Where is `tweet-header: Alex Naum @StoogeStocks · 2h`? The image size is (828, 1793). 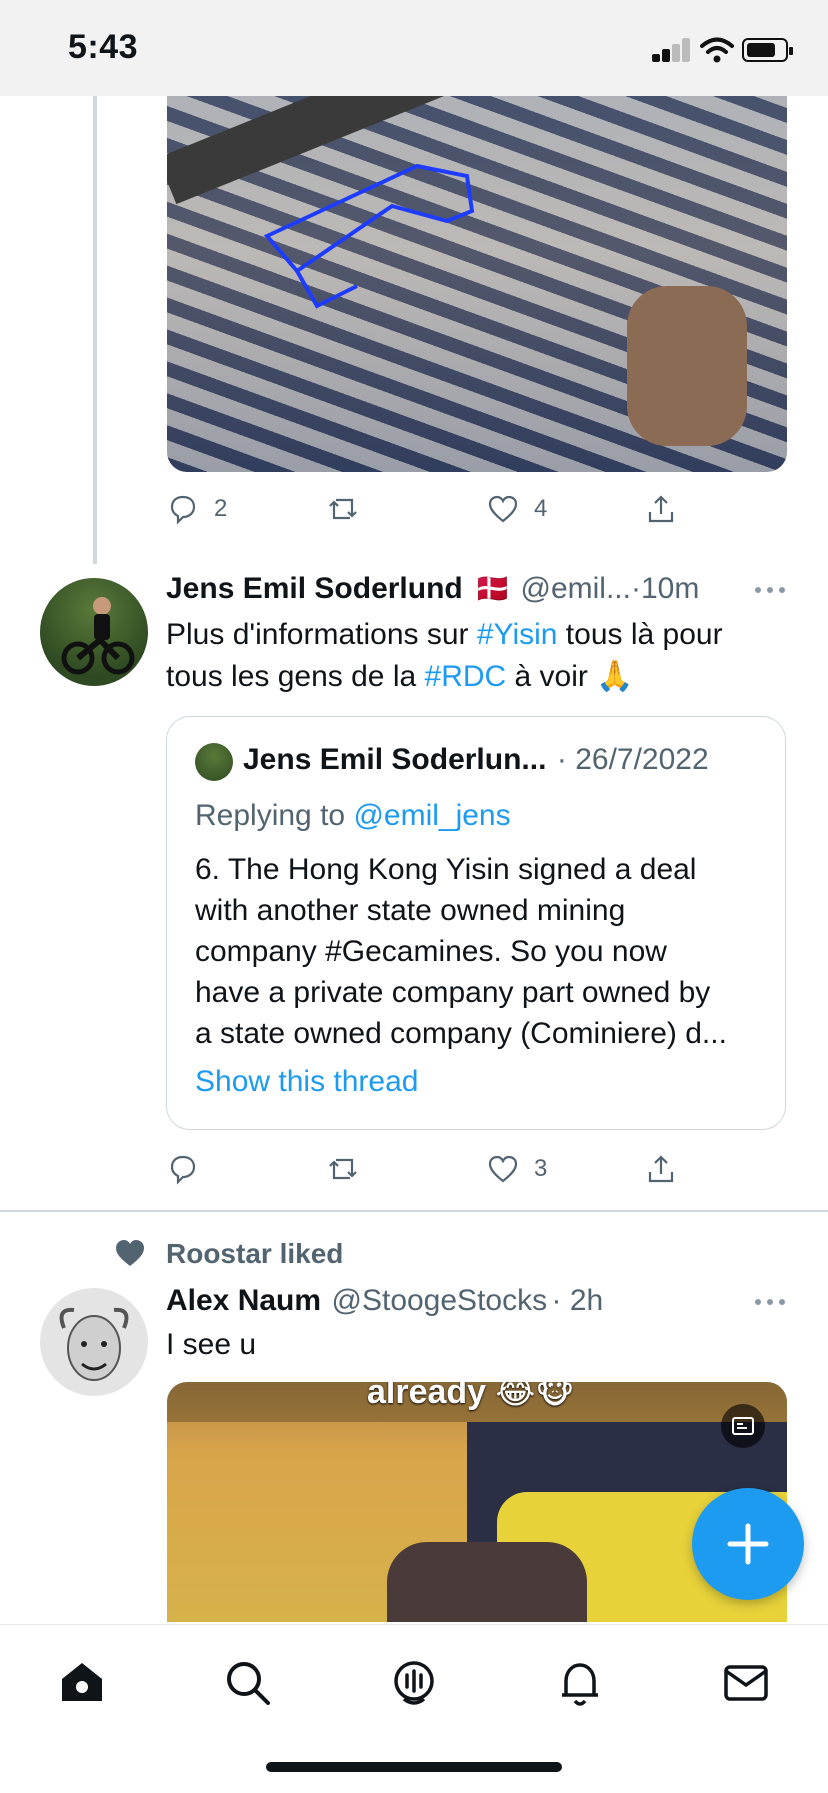
tweet-header: Alex Naum @StoogeStocks · 2h is located at coordinates (384, 1301).